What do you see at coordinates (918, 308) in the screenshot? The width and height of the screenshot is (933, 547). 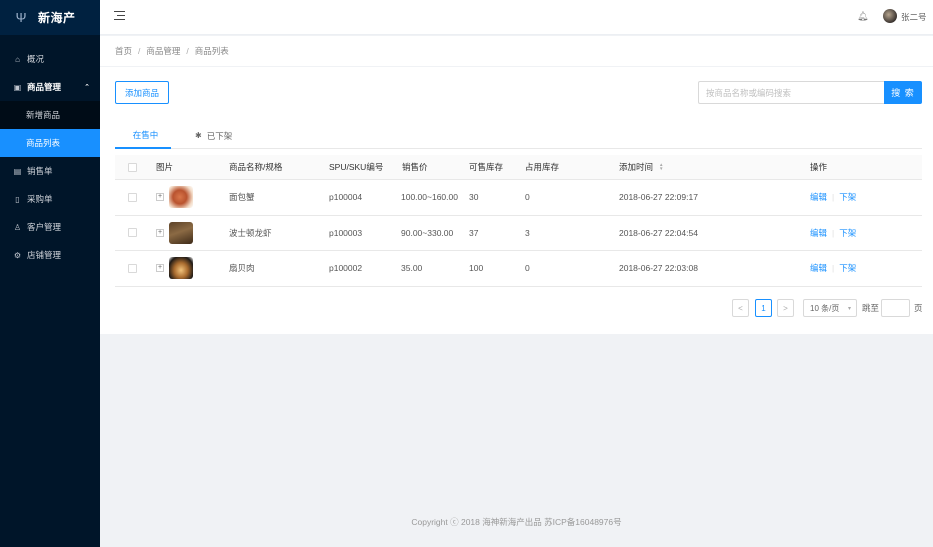 I see `jump-suffix: 页` at bounding box center [918, 308].